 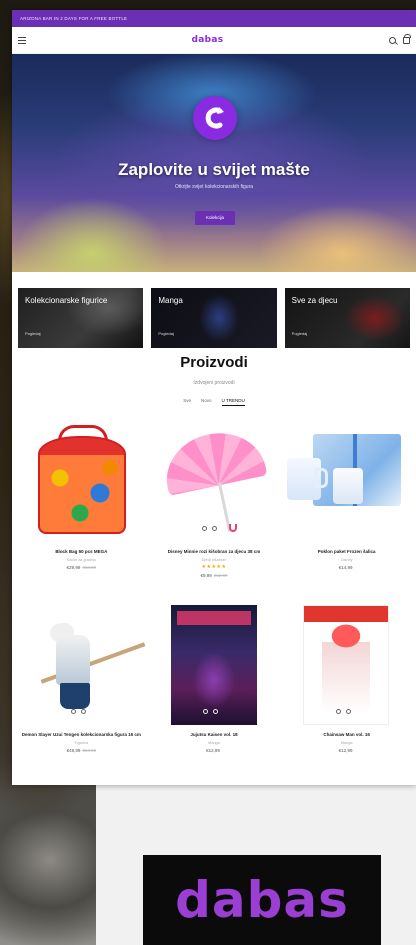 I want to click on category-tile-manga: Manga Pogledaj, so click(x=213, y=318).